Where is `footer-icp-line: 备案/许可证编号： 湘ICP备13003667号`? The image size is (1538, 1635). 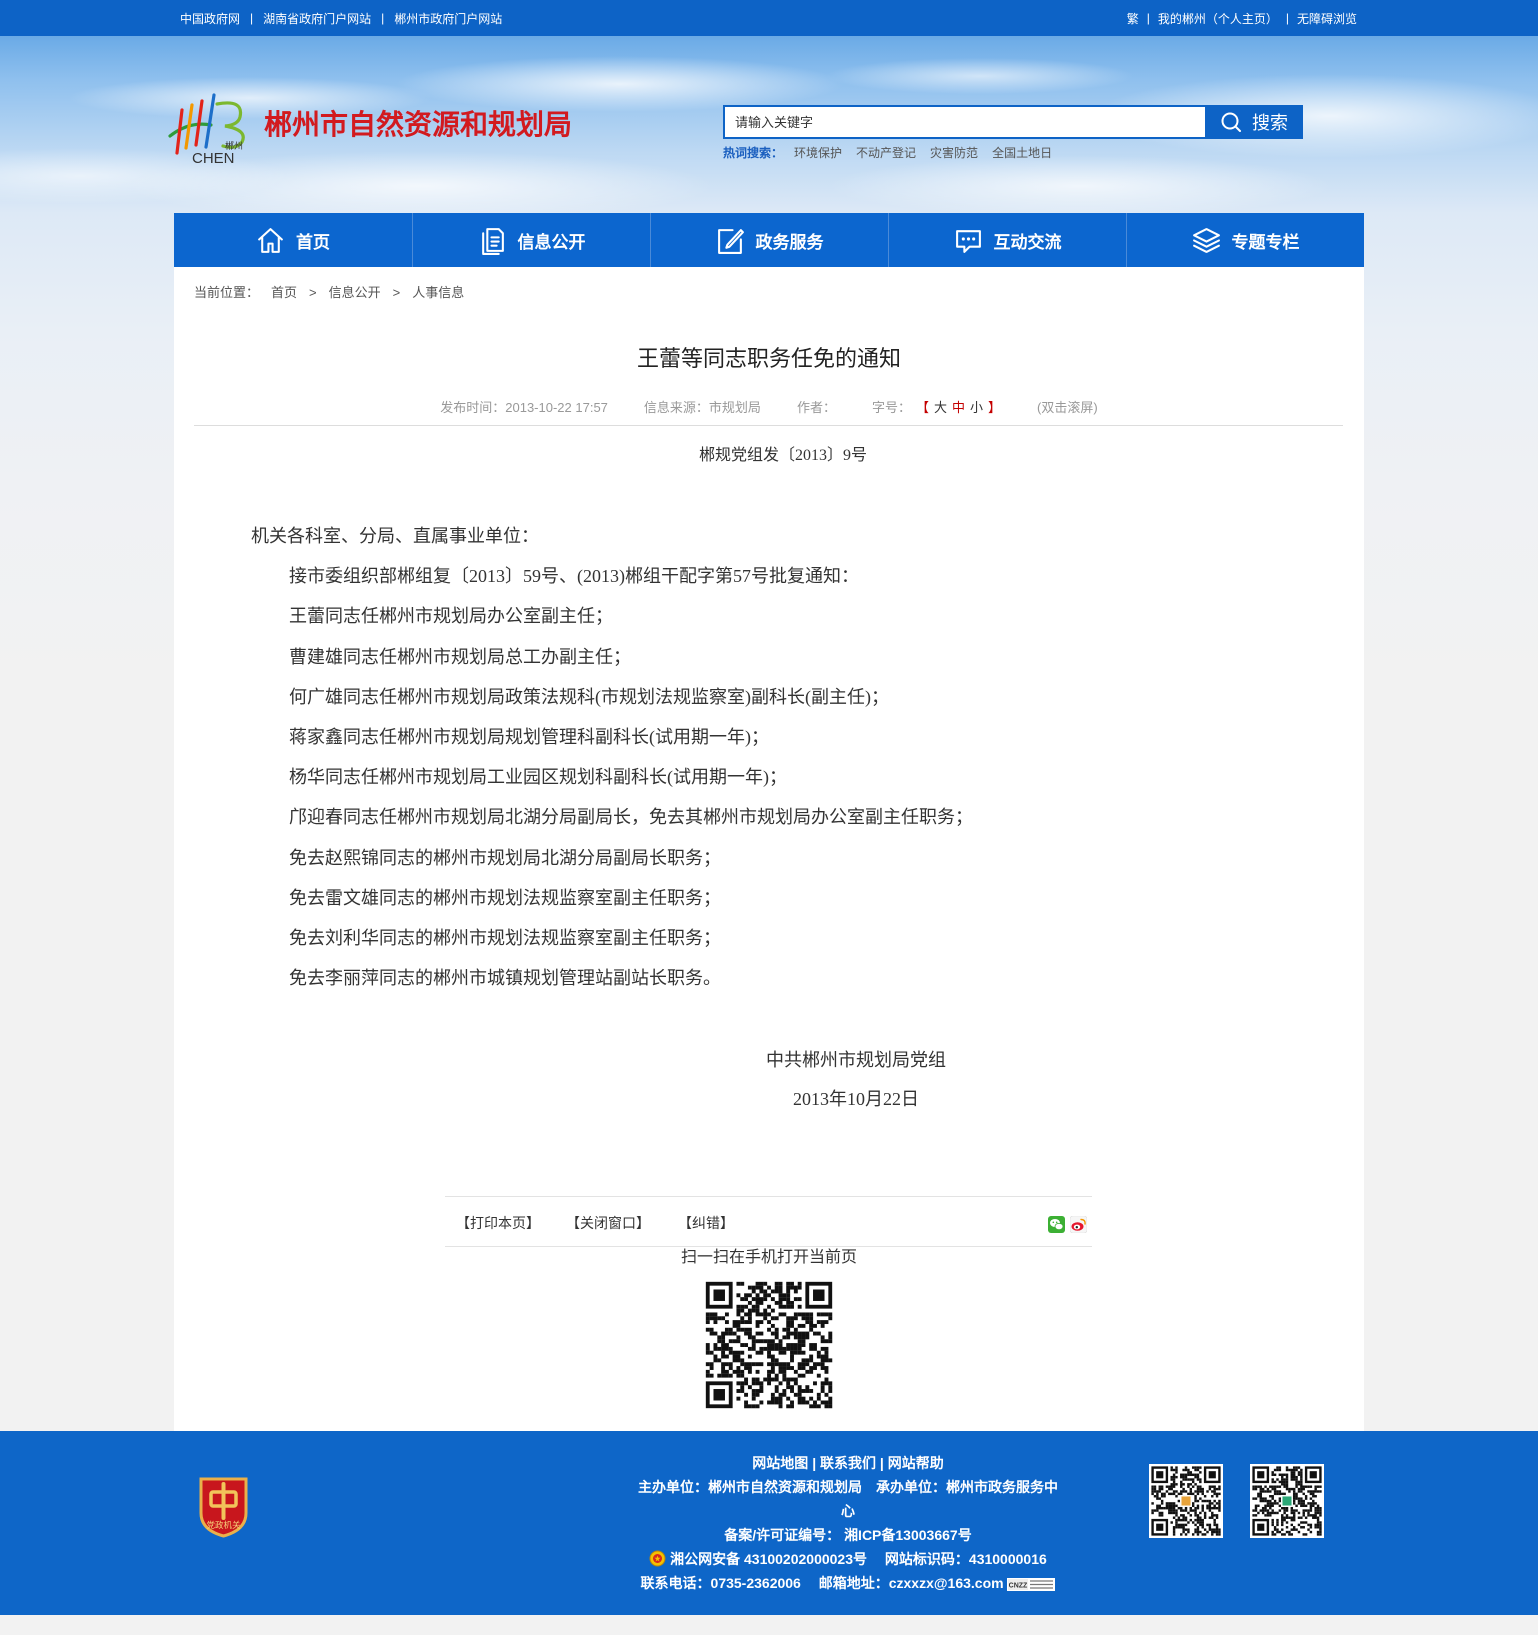 footer-icp-line: 备案/许可证编号： 湘ICP备13003667号 is located at coordinates (848, 1535).